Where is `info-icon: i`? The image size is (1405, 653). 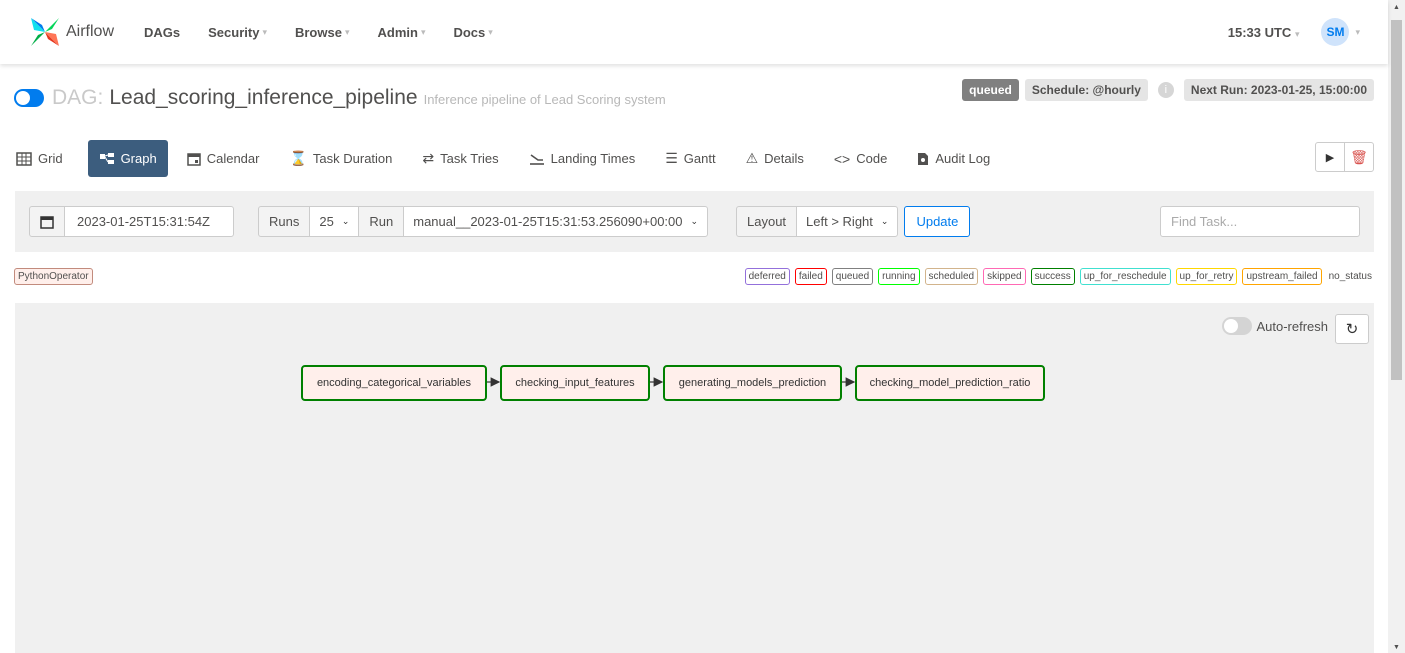 info-icon: i is located at coordinates (1165, 90).